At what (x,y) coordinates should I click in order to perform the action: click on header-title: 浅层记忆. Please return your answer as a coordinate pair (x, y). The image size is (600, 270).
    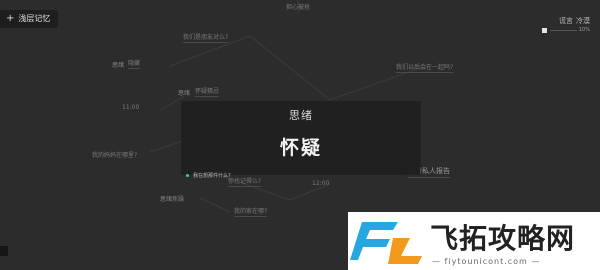
    Looking at the image, I should click on (34, 18).